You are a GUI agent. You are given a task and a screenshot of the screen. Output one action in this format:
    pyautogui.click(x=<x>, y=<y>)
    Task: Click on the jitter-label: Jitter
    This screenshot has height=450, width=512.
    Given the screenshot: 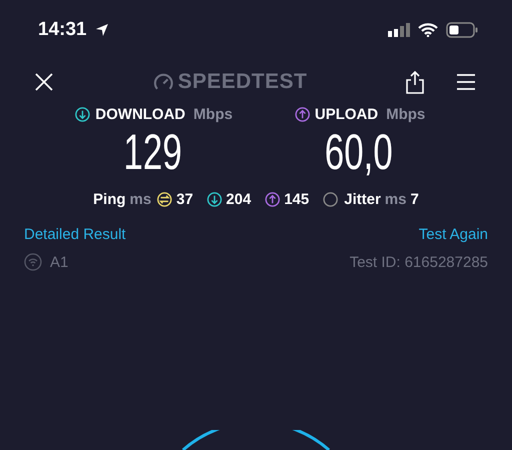 What is the action you would take?
    pyautogui.click(x=362, y=199)
    